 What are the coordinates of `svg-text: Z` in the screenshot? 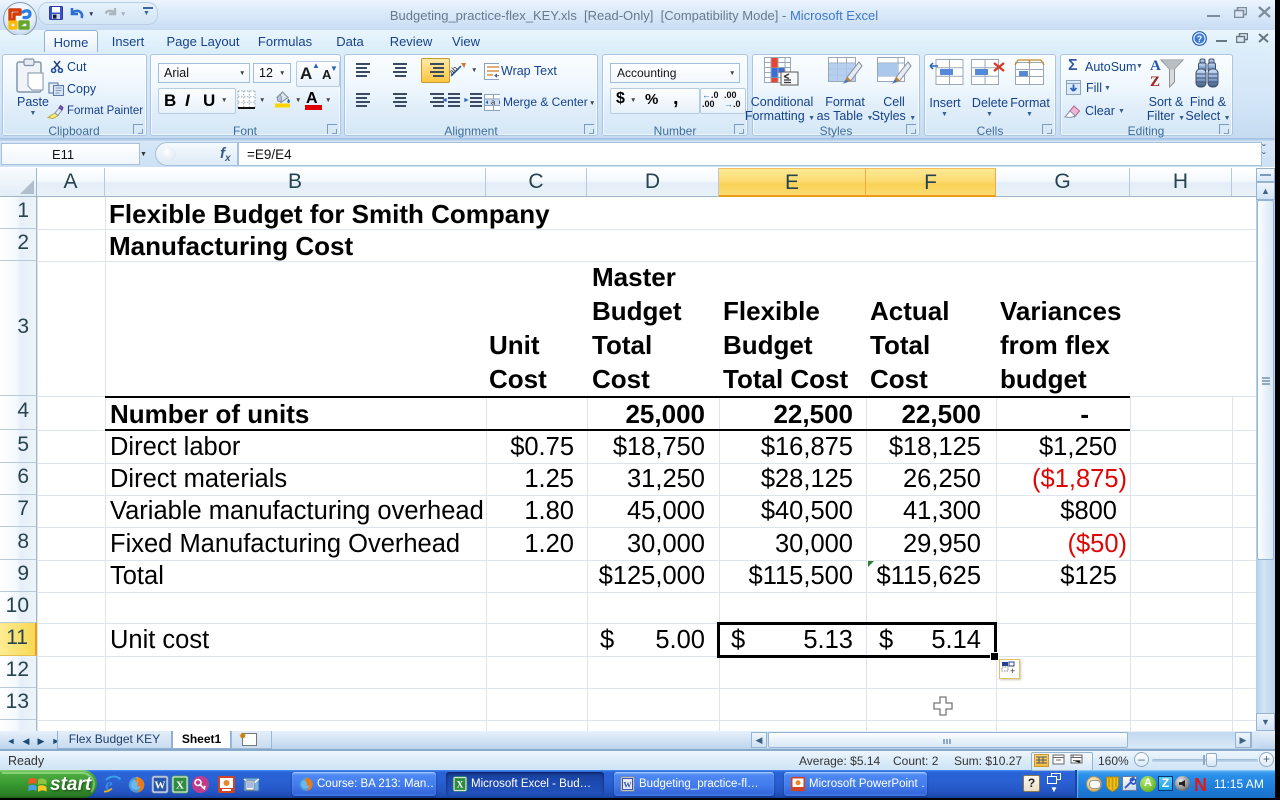 It's located at (1155, 81).